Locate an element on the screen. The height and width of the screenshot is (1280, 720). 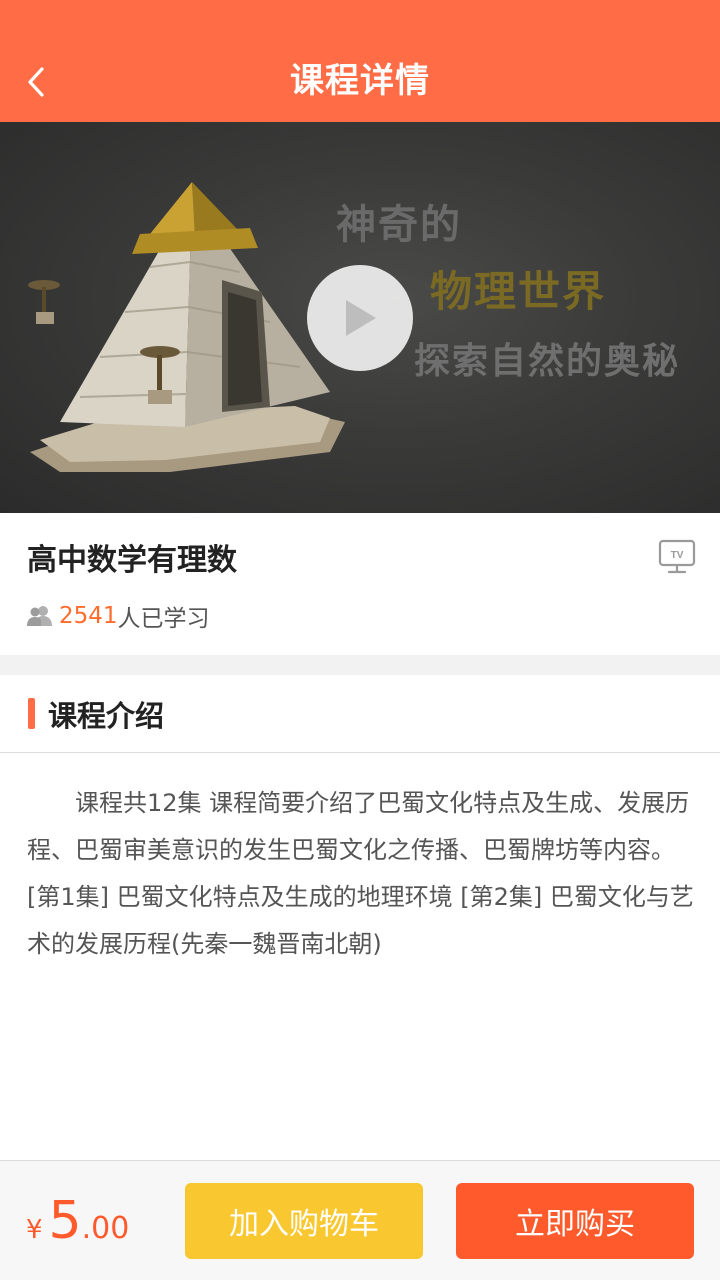
price: ¥ 5 .00 is located at coordinates (77, 1221).